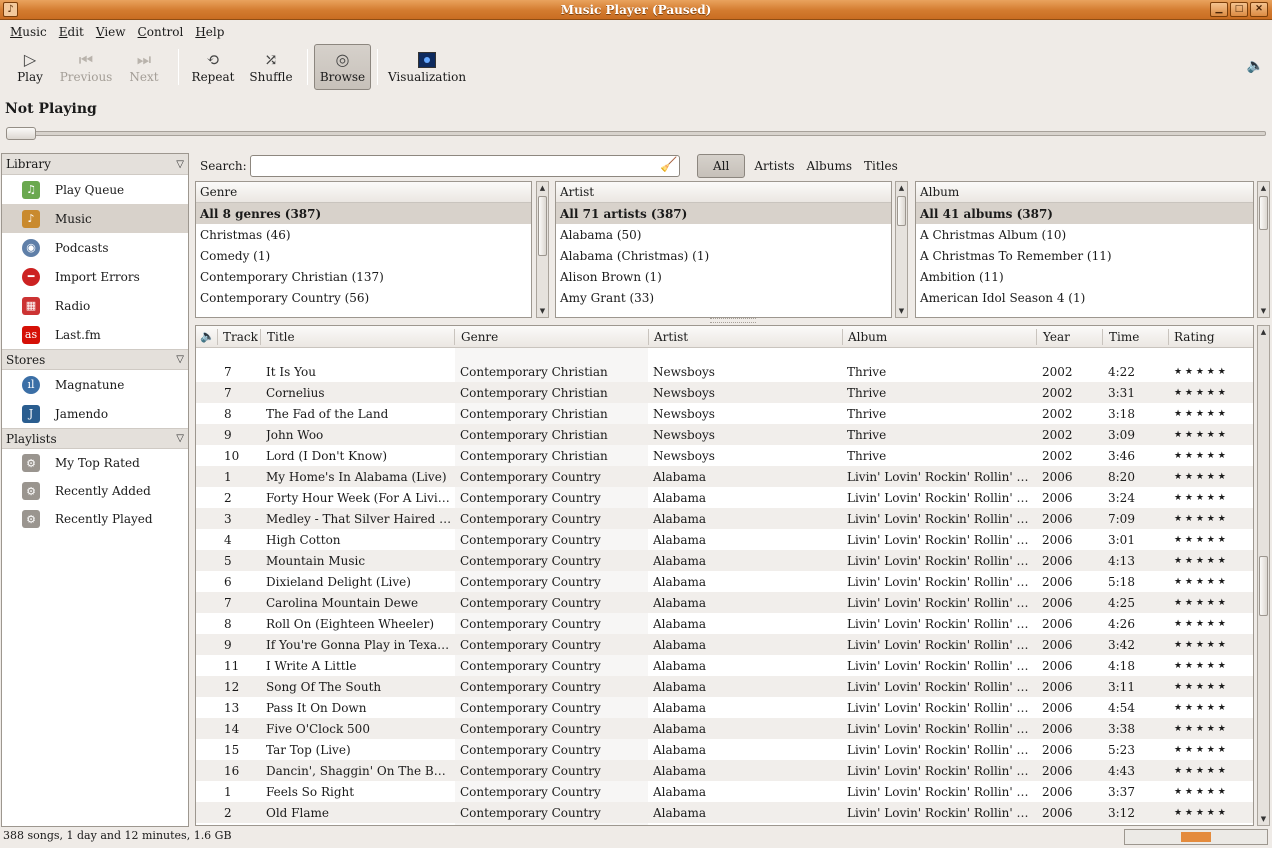 The width and height of the screenshot is (1272, 848). What do you see at coordinates (95, 359) in the screenshot?
I see `stores-header: Stores ▽` at bounding box center [95, 359].